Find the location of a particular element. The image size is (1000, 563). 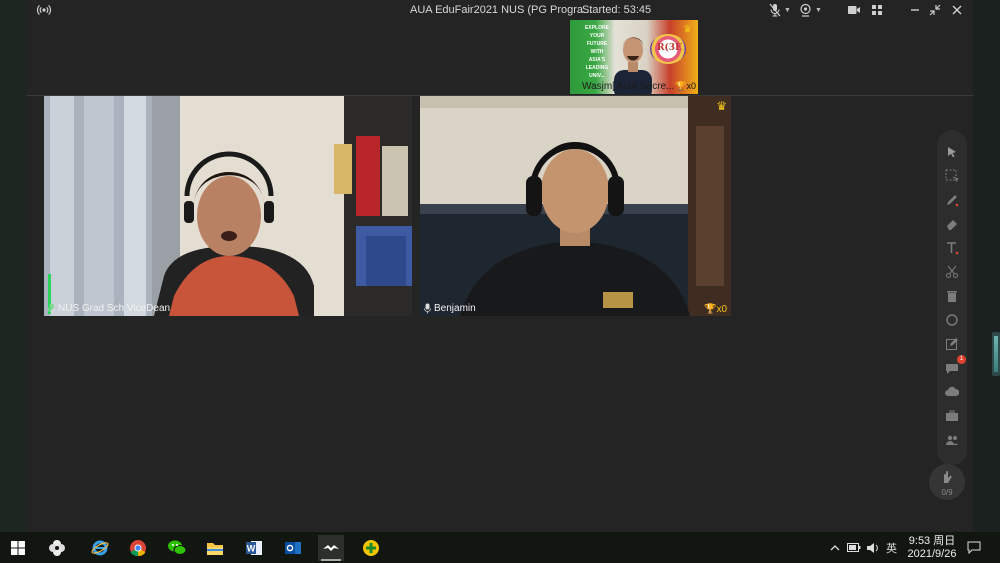

windows-taskbar: W 英 9:53 周日 2021/9/26 is located at coordinates (500, 547).